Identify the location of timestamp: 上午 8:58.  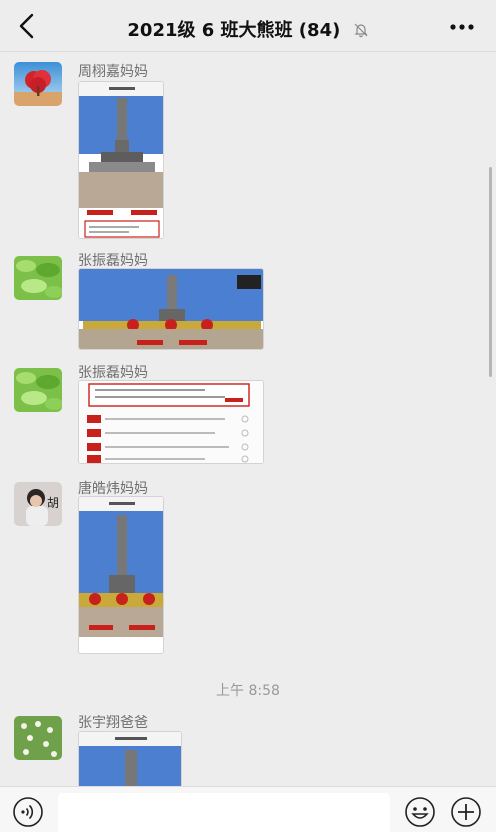
(248, 691).